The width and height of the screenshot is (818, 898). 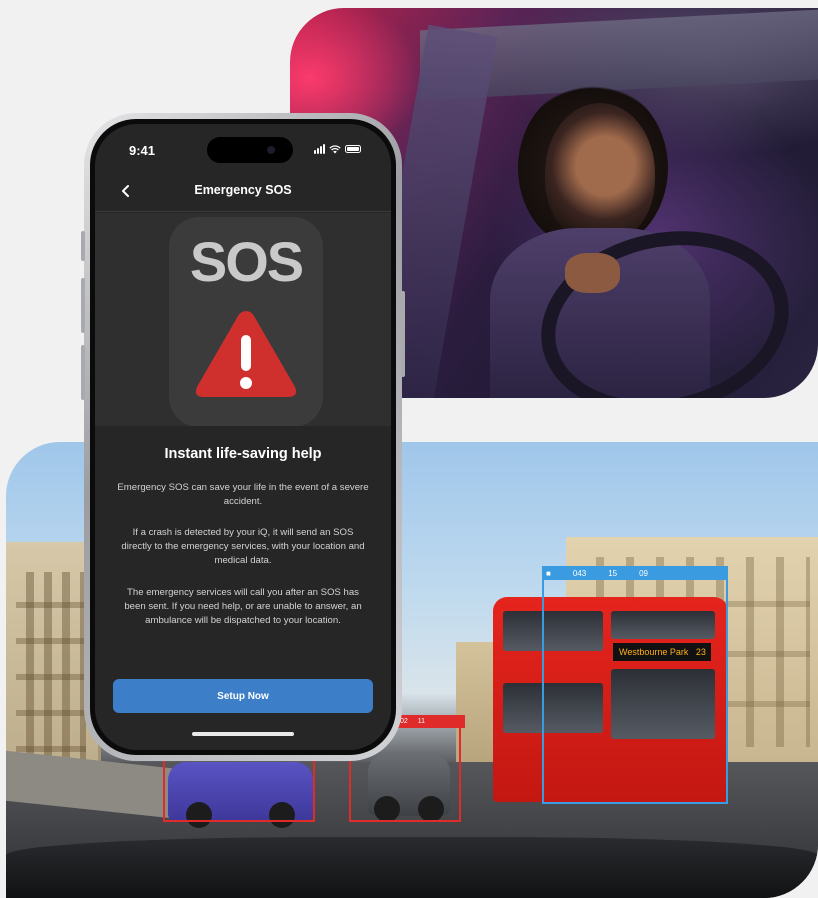 I want to click on bus-icon: ■, so click(x=548, y=573).